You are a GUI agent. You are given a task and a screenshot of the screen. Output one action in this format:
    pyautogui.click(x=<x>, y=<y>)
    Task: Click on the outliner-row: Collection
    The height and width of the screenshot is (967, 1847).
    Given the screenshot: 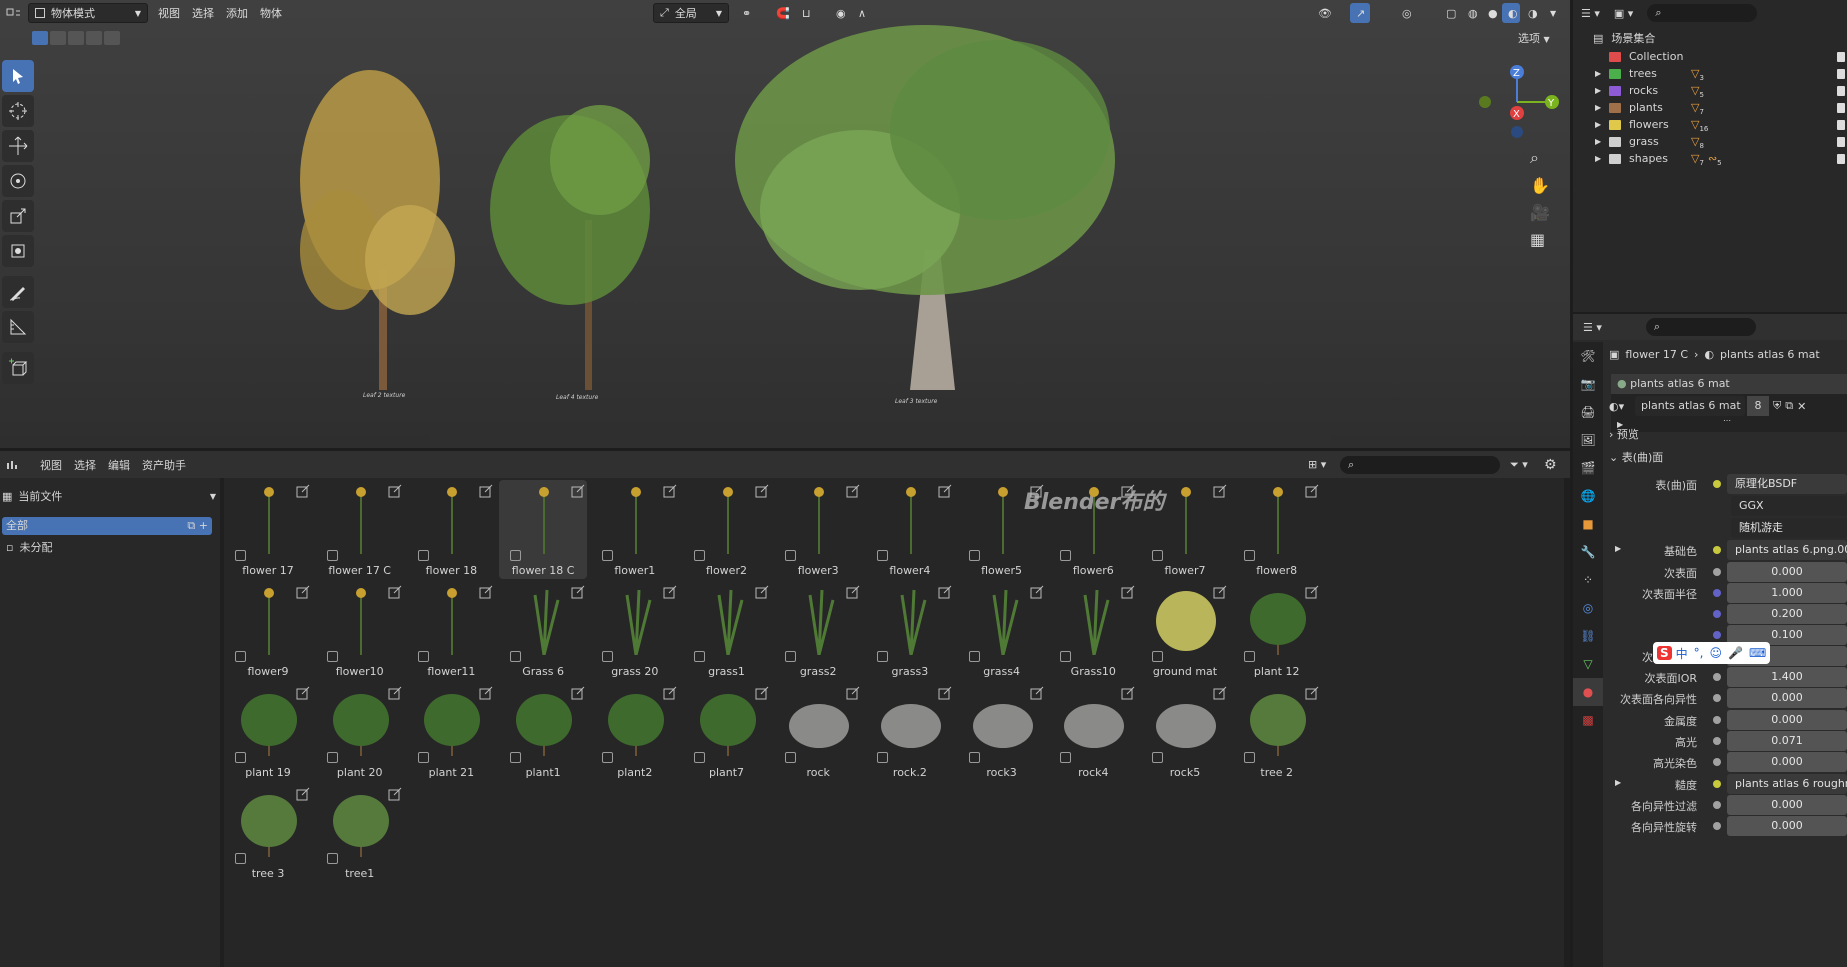 What is the action you would take?
    pyautogui.click(x=1710, y=56)
    